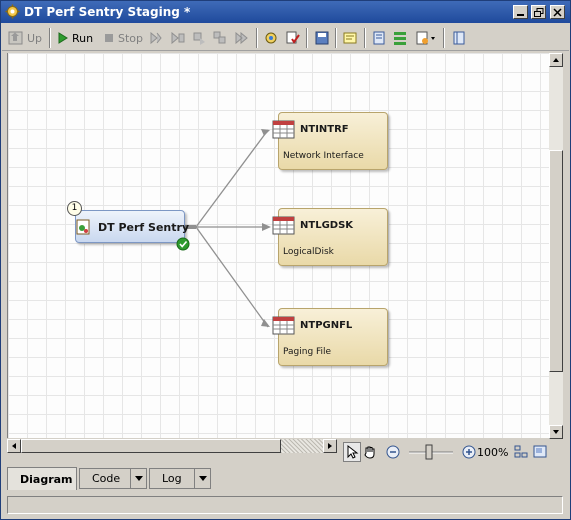 This screenshot has height=520, width=571. Describe the element at coordinates (330, 141) in the screenshot. I see `table-node-ntintrf: NTINTRF Network Interface` at that location.